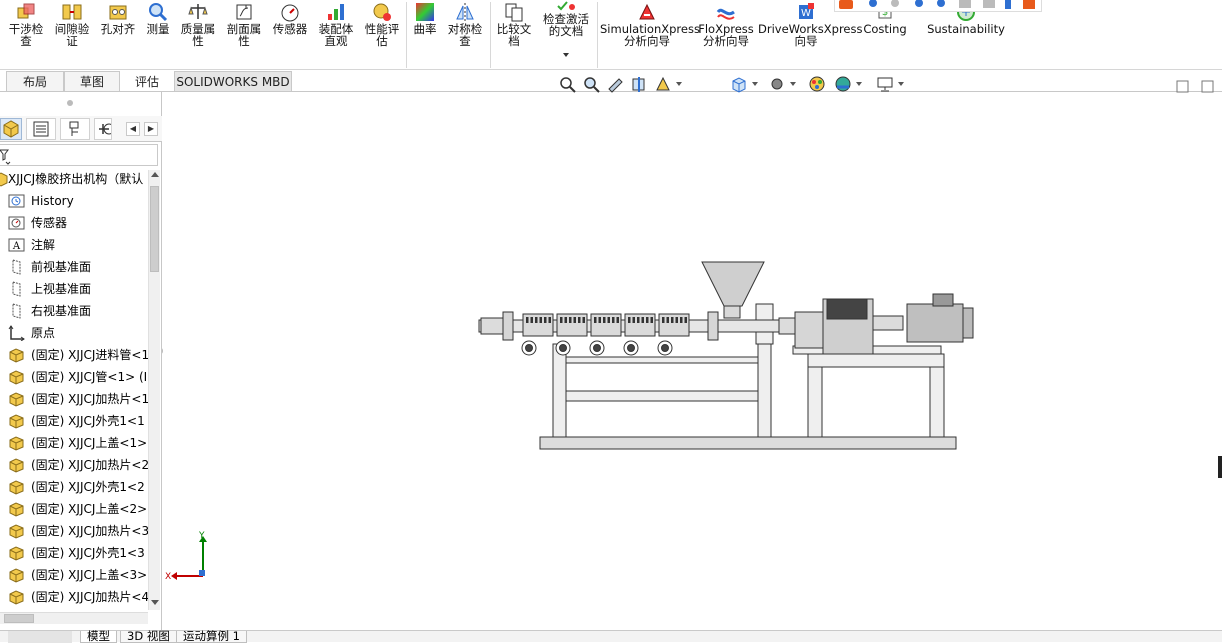  I want to click on system-tray-strip, so click(938, 6).